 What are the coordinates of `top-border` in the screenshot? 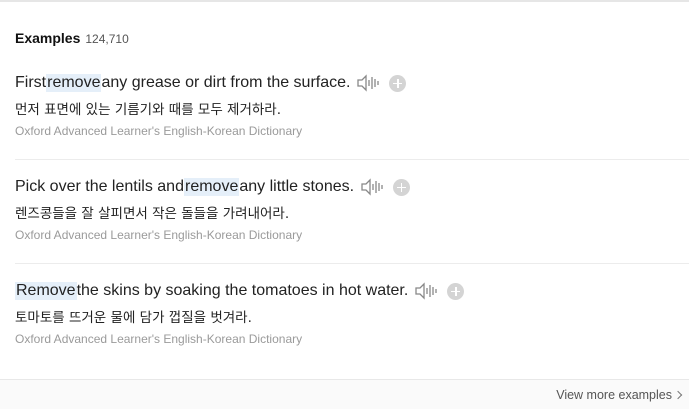 It's located at (344, 1).